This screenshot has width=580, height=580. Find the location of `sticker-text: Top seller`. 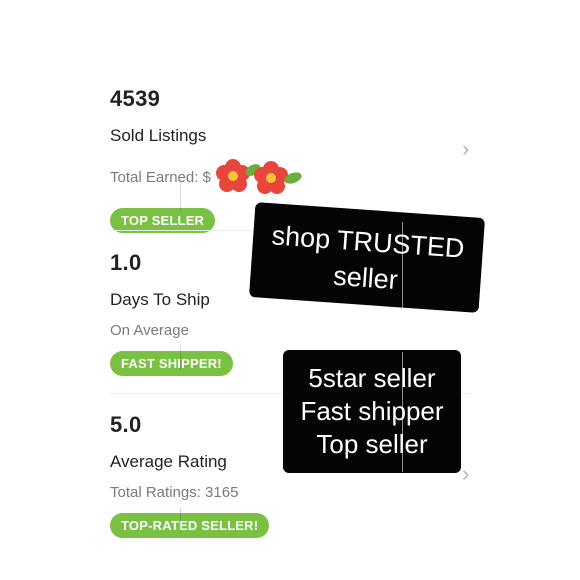

sticker-text: Top seller is located at coordinates (372, 444).